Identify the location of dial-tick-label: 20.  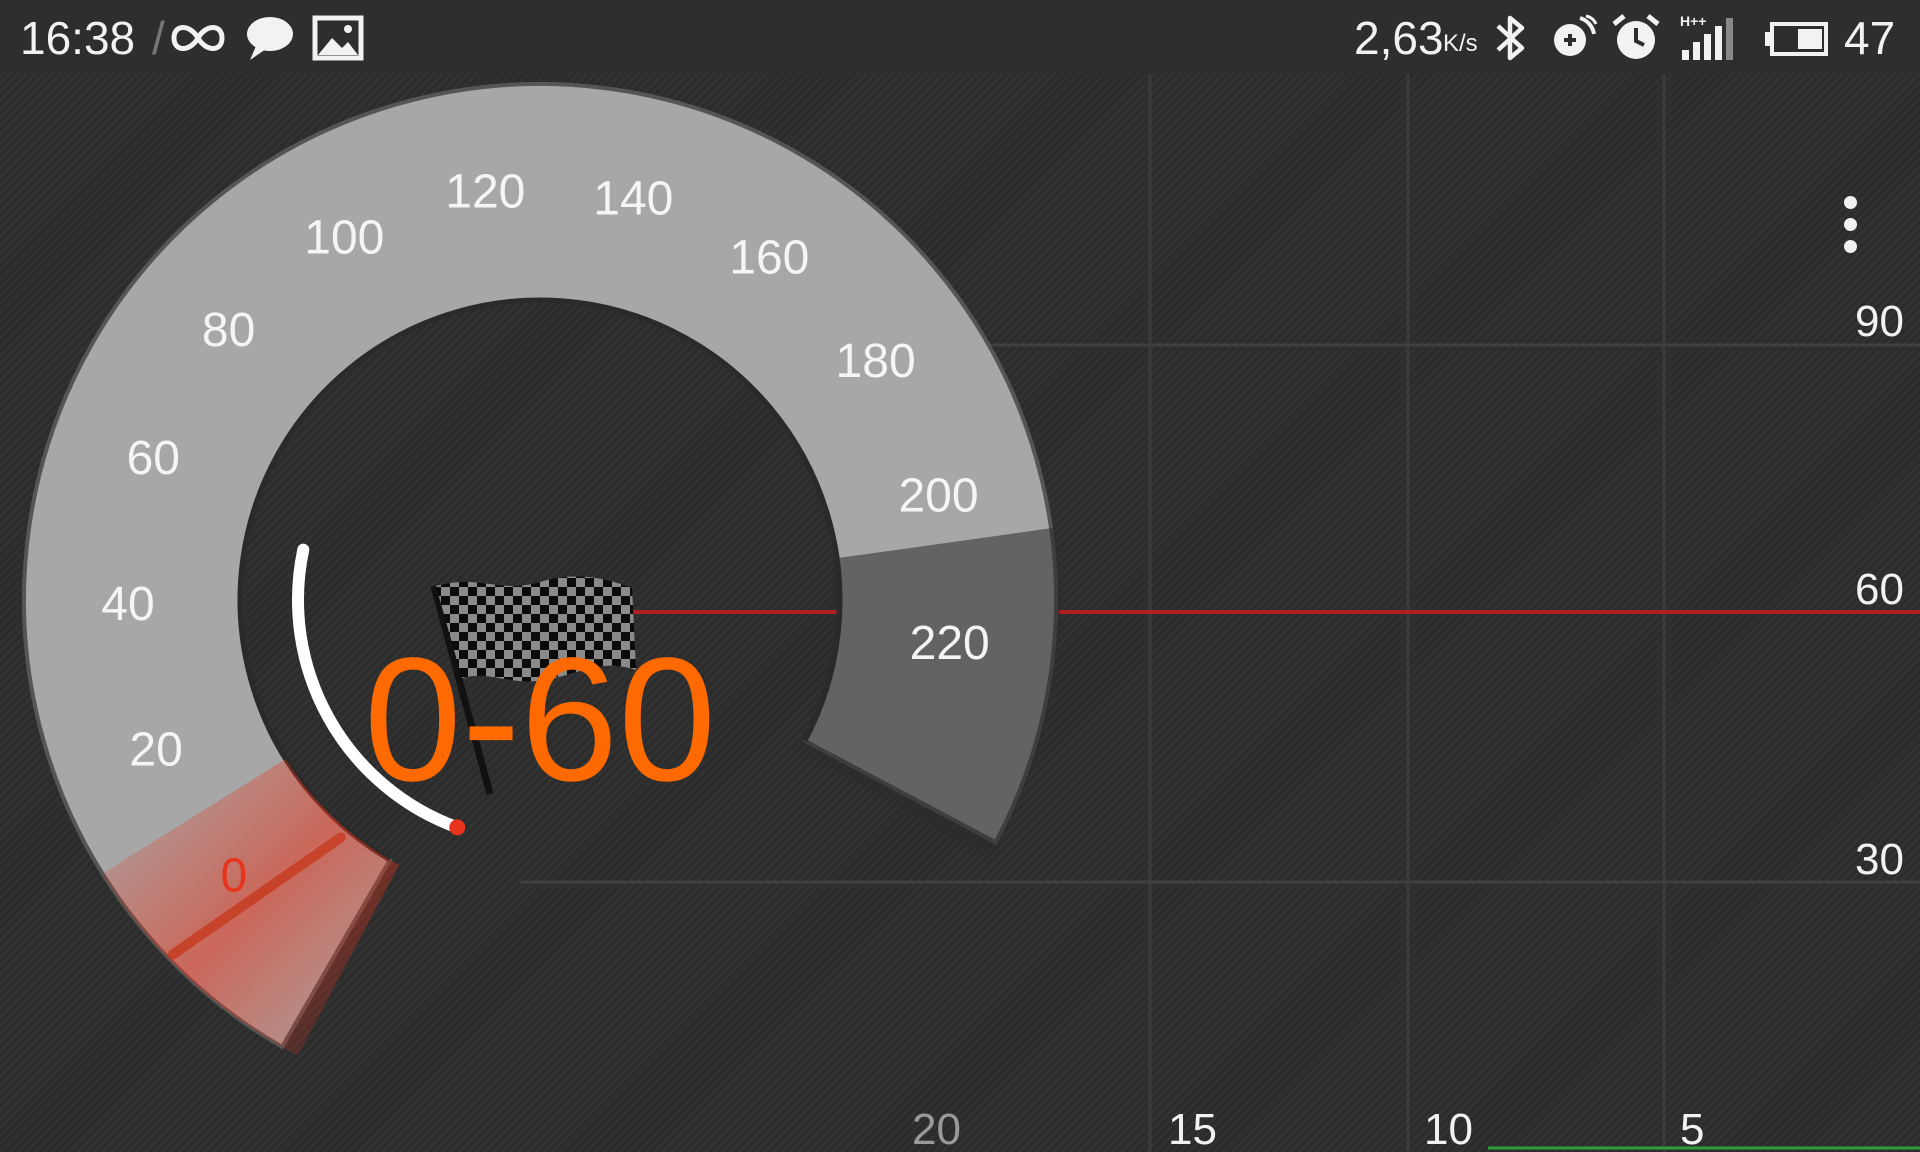
(155, 750).